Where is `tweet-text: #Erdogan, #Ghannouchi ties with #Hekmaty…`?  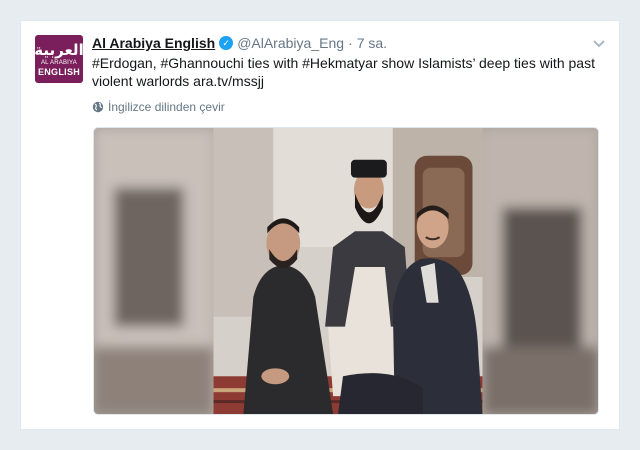
tweet-text: #Erdogan, #Ghannouchi ties with #Hekmaty… is located at coordinates (343, 72).